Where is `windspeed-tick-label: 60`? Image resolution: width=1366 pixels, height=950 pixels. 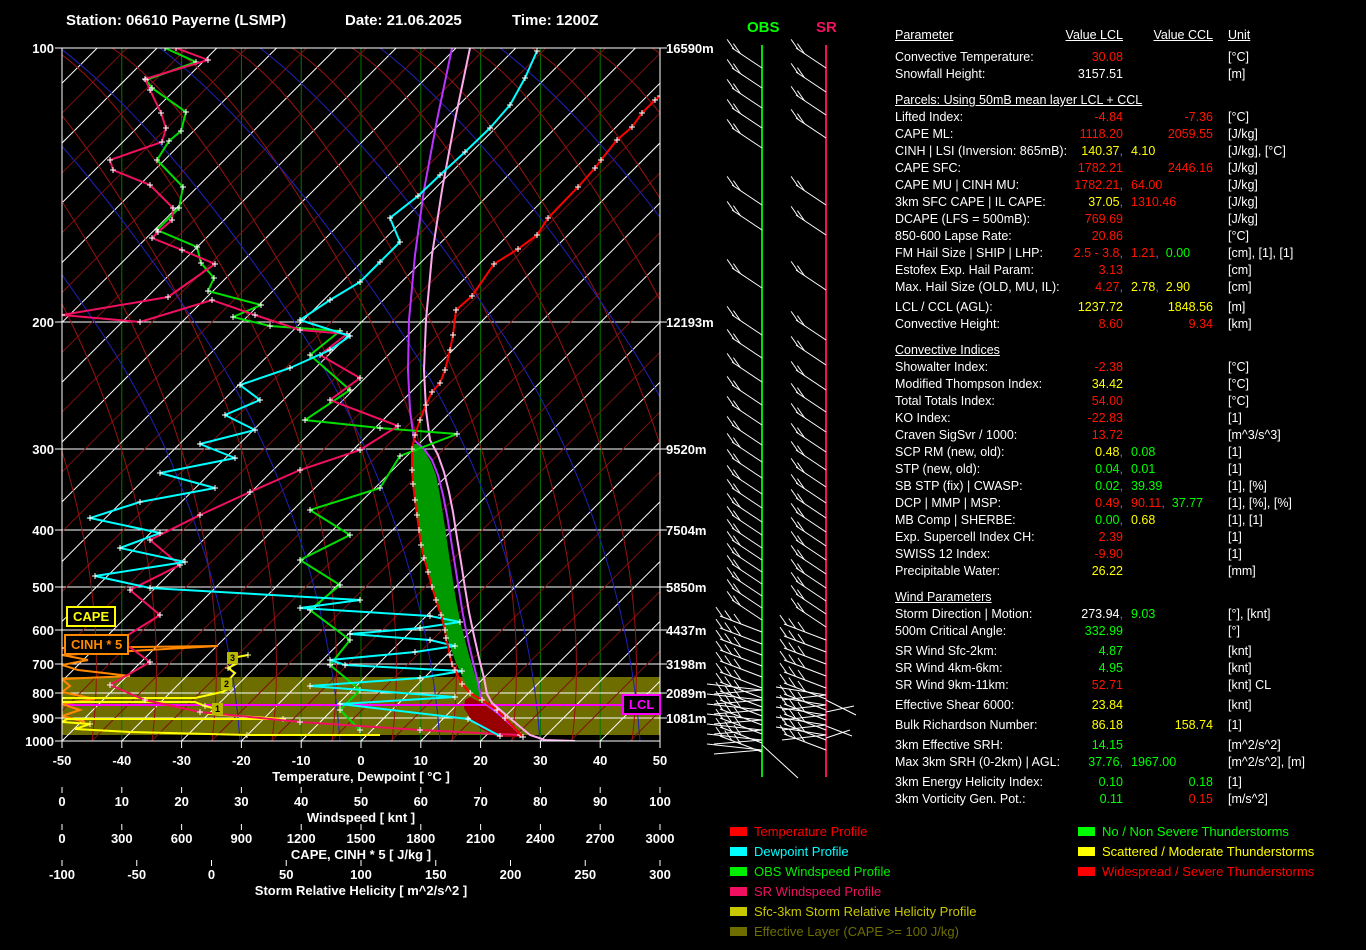
windspeed-tick-label: 60 is located at coordinates (421, 801).